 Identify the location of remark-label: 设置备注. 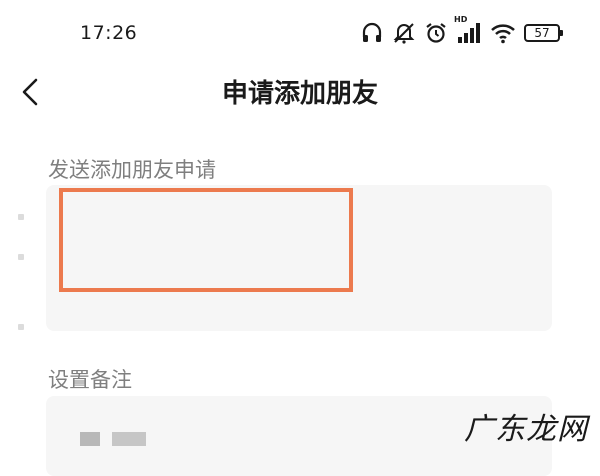
(90, 380).